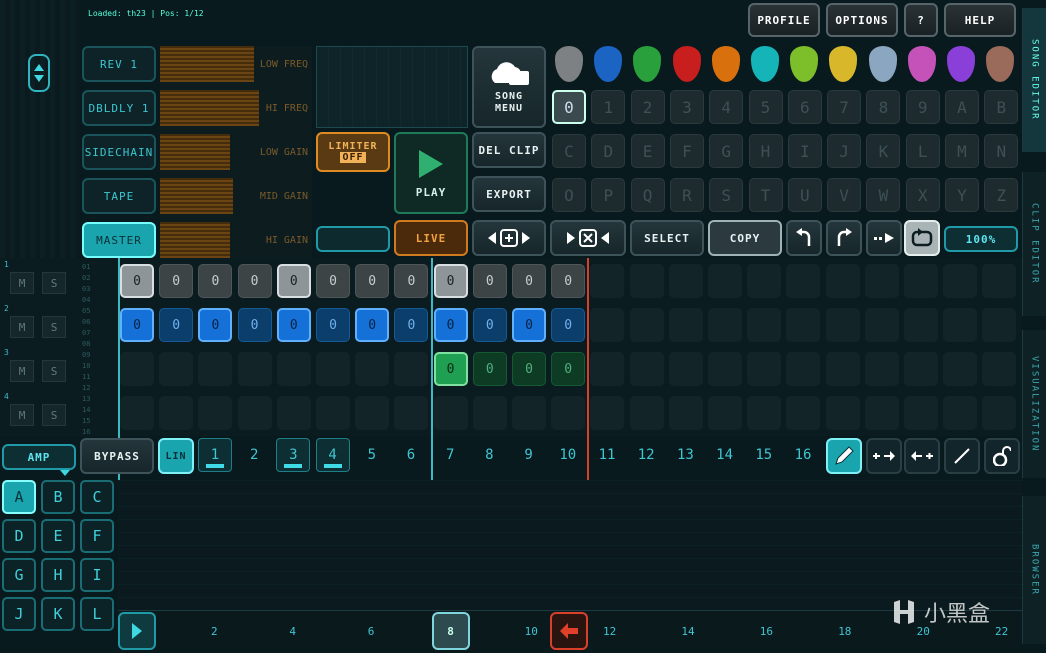  What do you see at coordinates (922, 195) in the screenshot?
I see `clip-key-x: X` at bounding box center [922, 195].